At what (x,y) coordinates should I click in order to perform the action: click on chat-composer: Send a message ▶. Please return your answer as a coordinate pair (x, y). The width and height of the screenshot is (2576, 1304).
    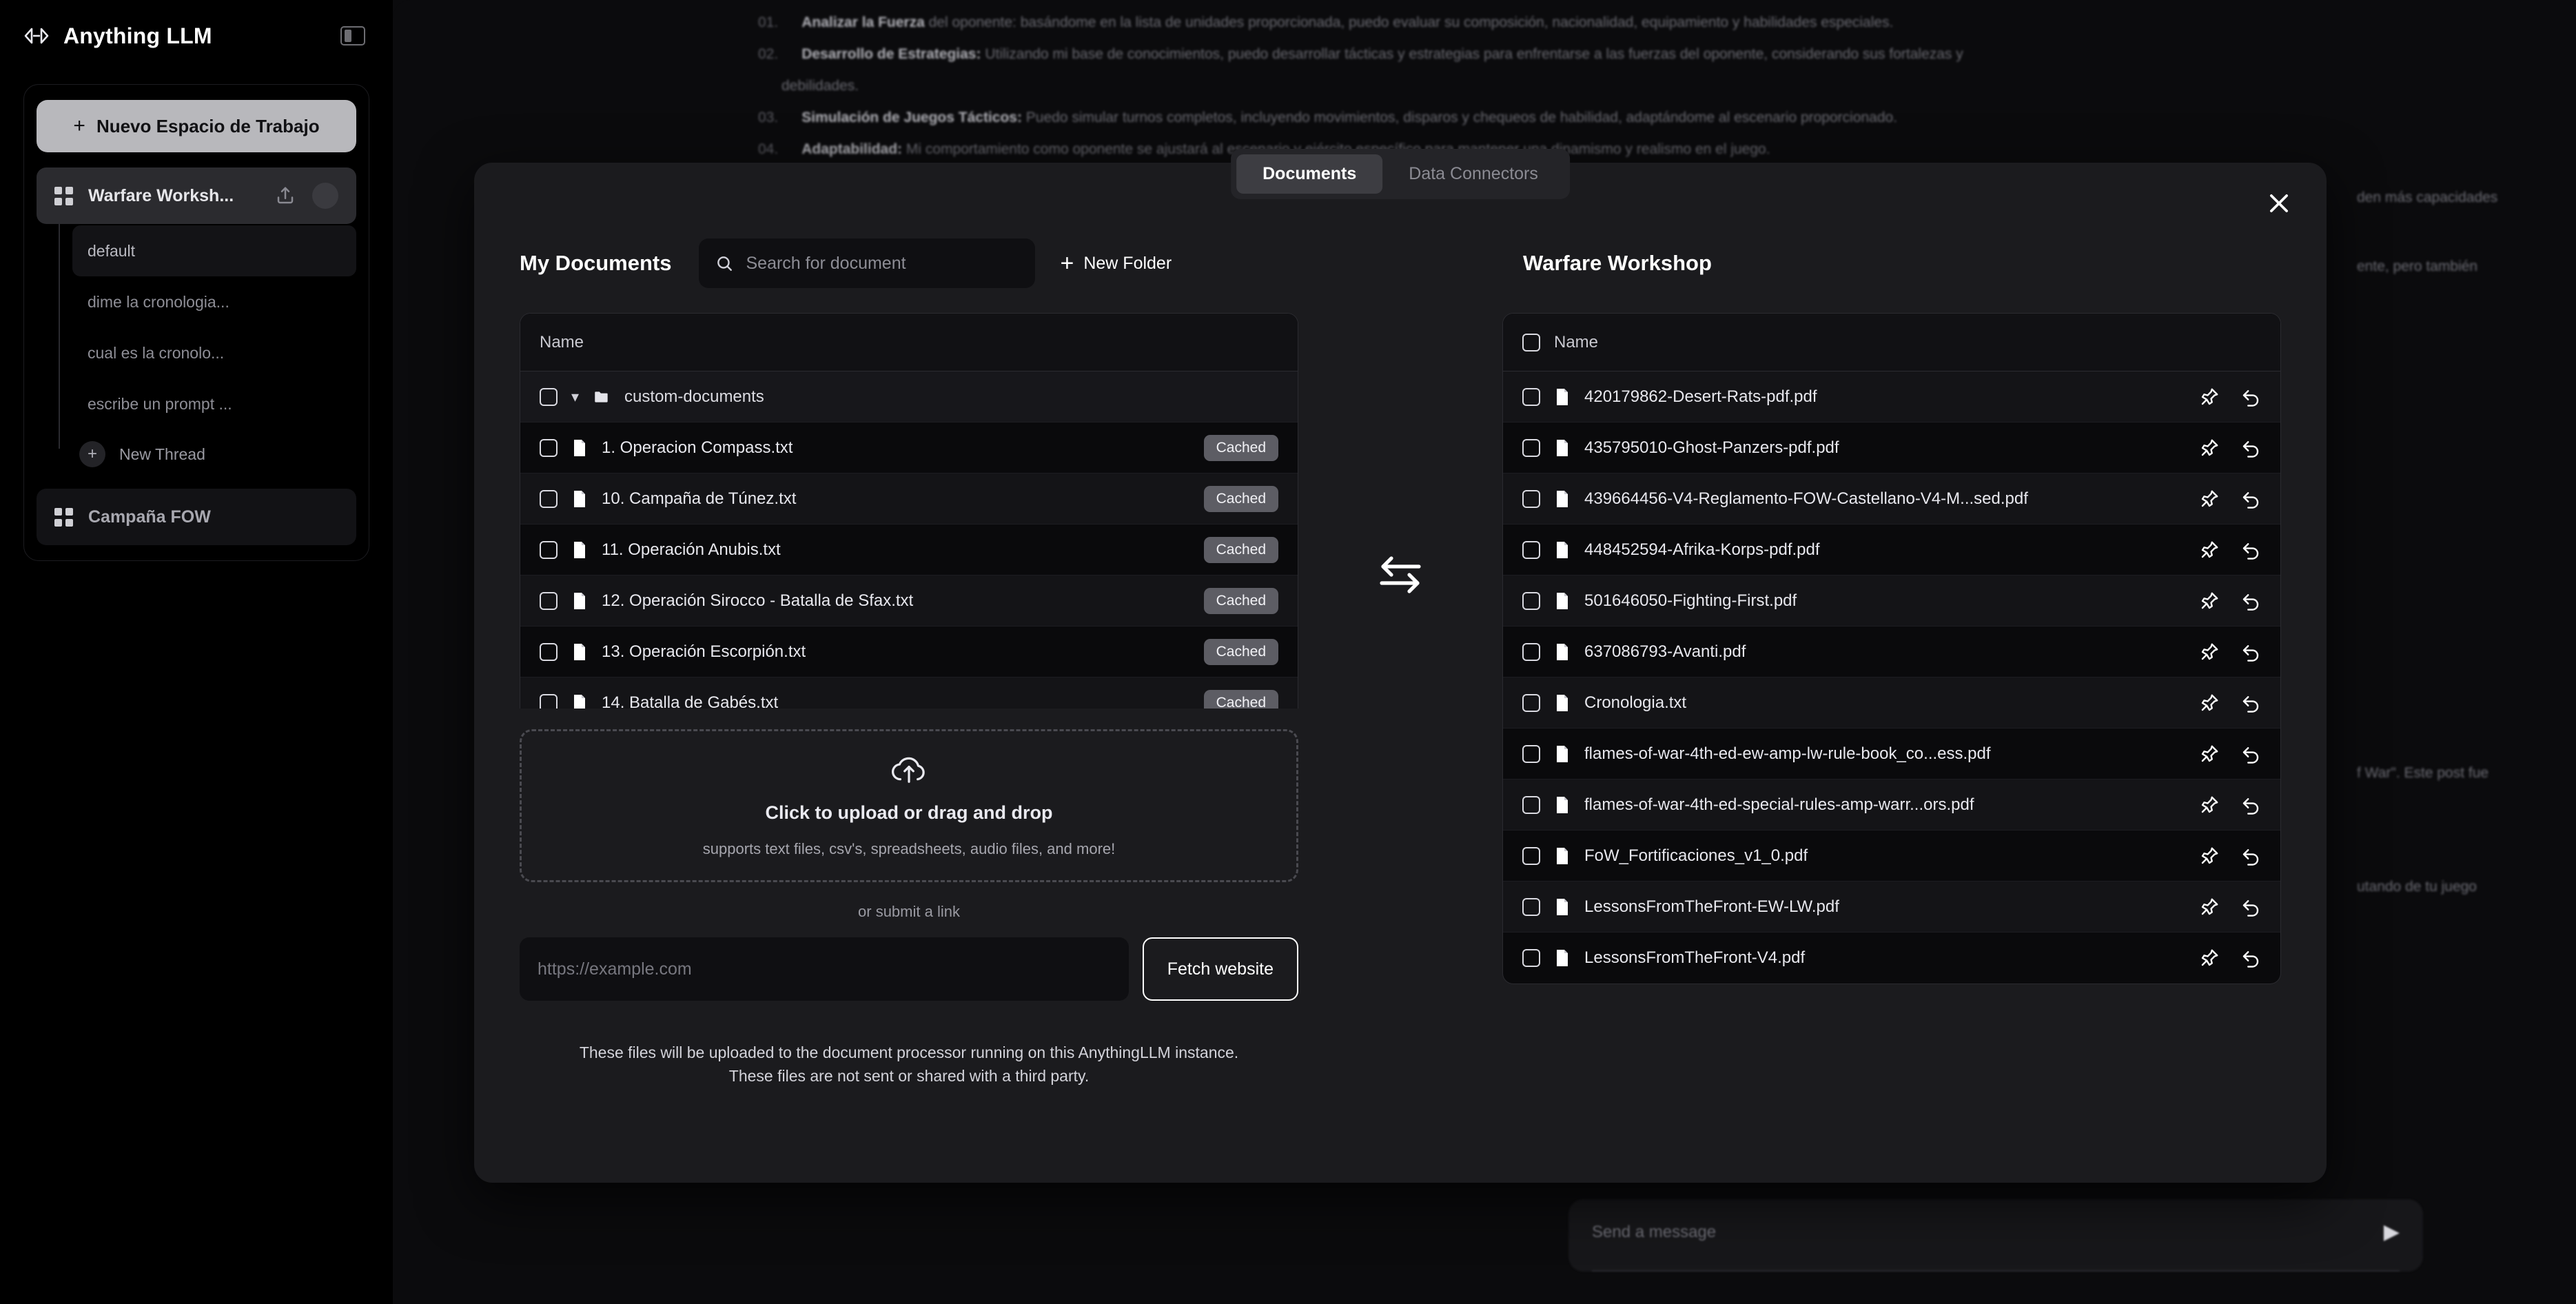
    Looking at the image, I should click on (1995, 1235).